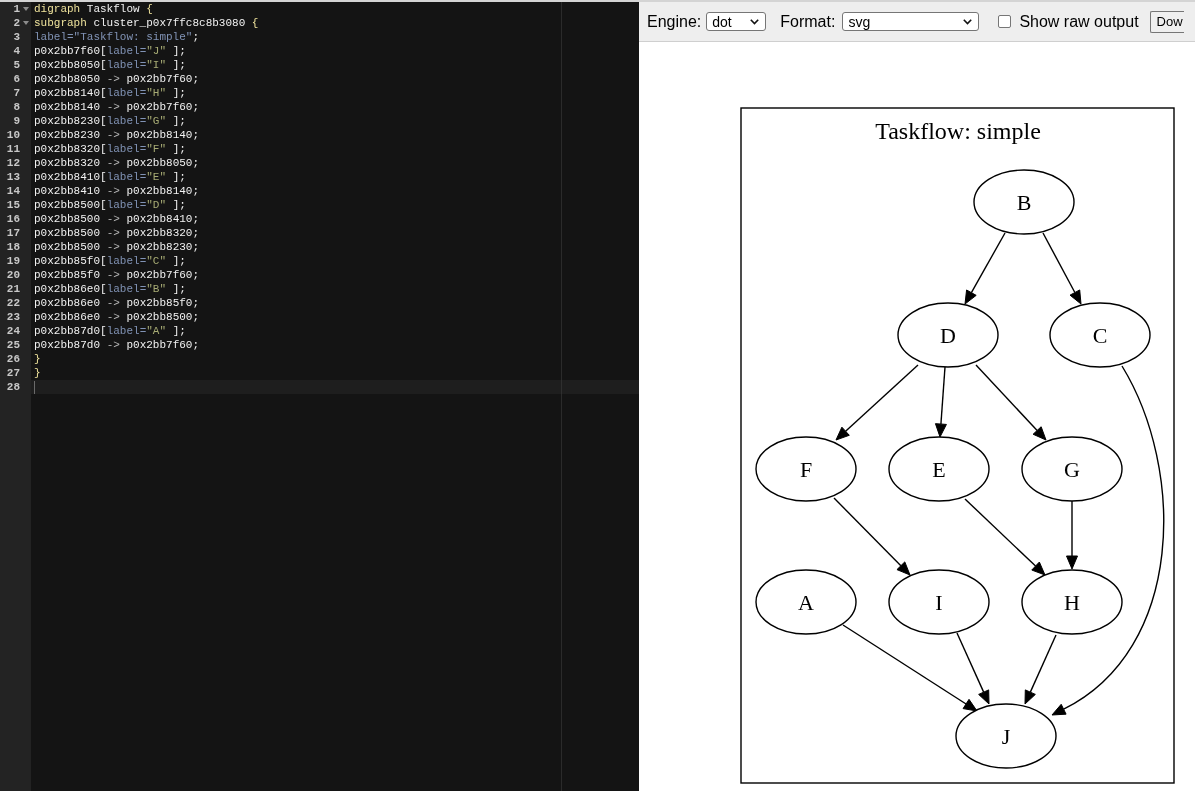 The width and height of the screenshot is (1195, 791). I want to click on graph-node: A, so click(806, 602).